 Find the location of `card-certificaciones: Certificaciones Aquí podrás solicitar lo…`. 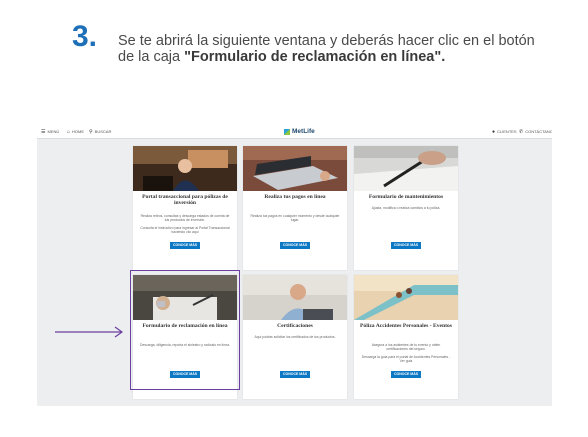

card-certificaciones: Certificaciones Aquí podrás solicitar lo… is located at coordinates (295, 337).